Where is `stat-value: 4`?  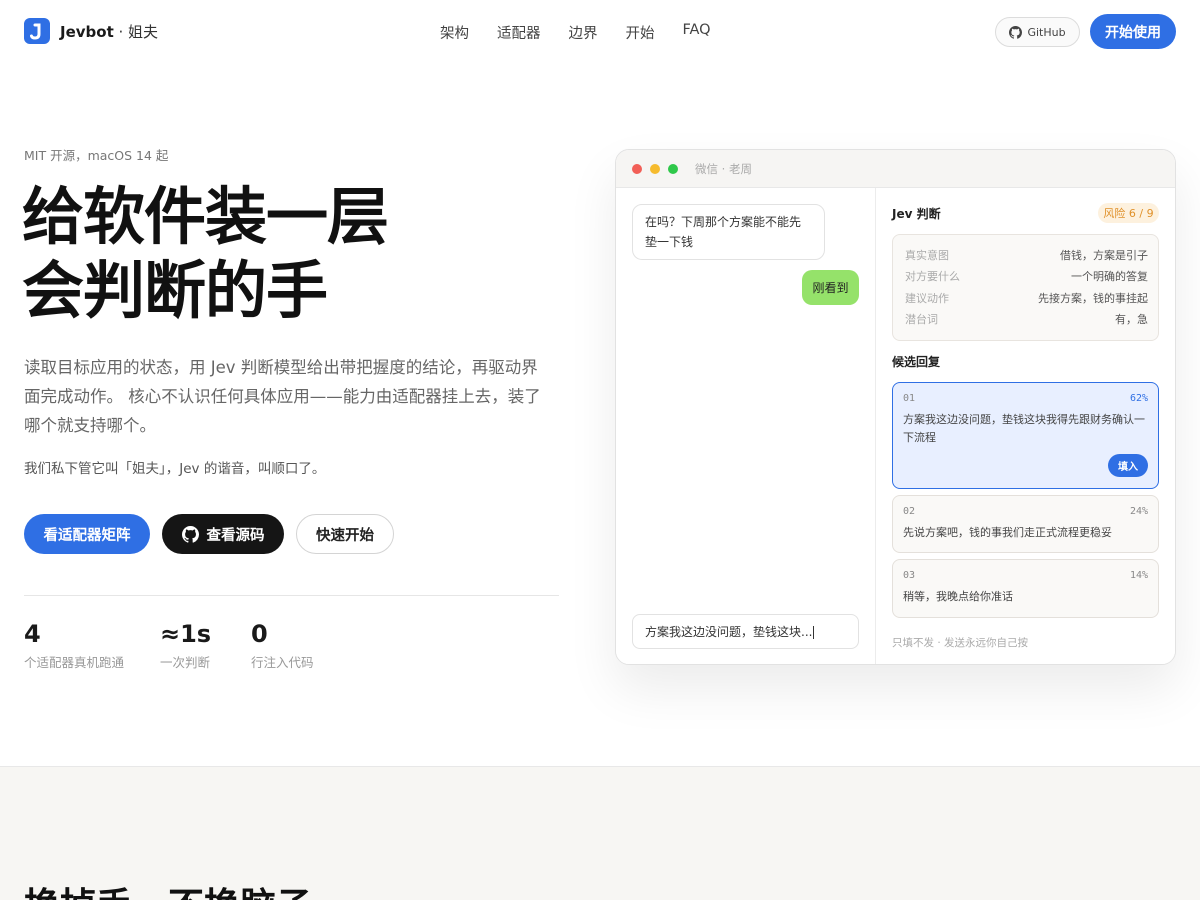 stat-value: 4 is located at coordinates (32, 634).